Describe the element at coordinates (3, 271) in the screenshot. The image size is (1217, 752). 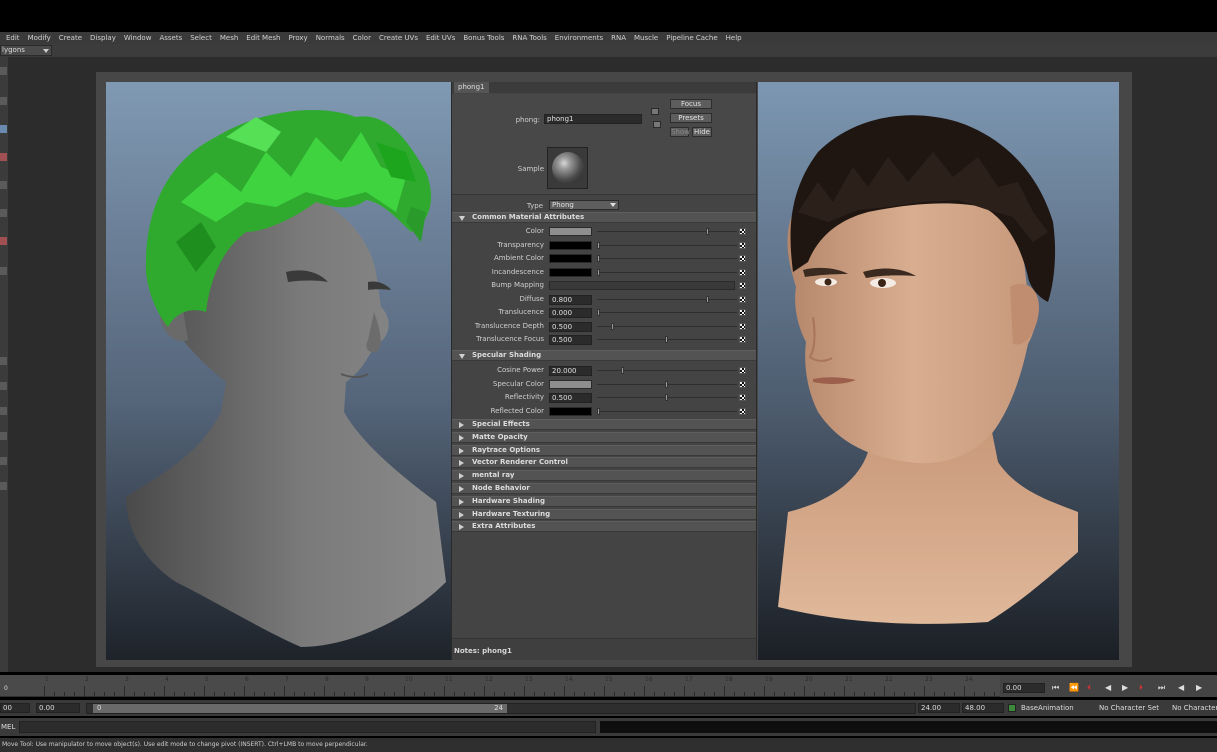
I see `last-tool-icon` at that location.